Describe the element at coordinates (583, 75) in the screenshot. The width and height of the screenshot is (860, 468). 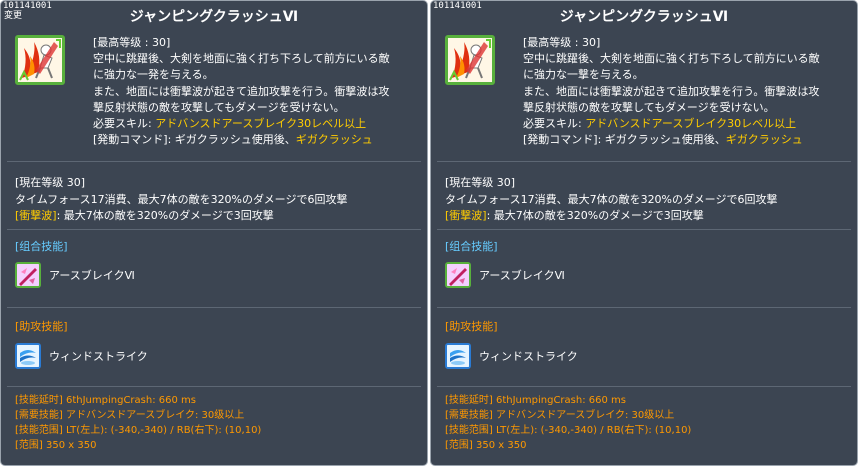
I see `description-line: に強力な一撃を与える。` at that location.